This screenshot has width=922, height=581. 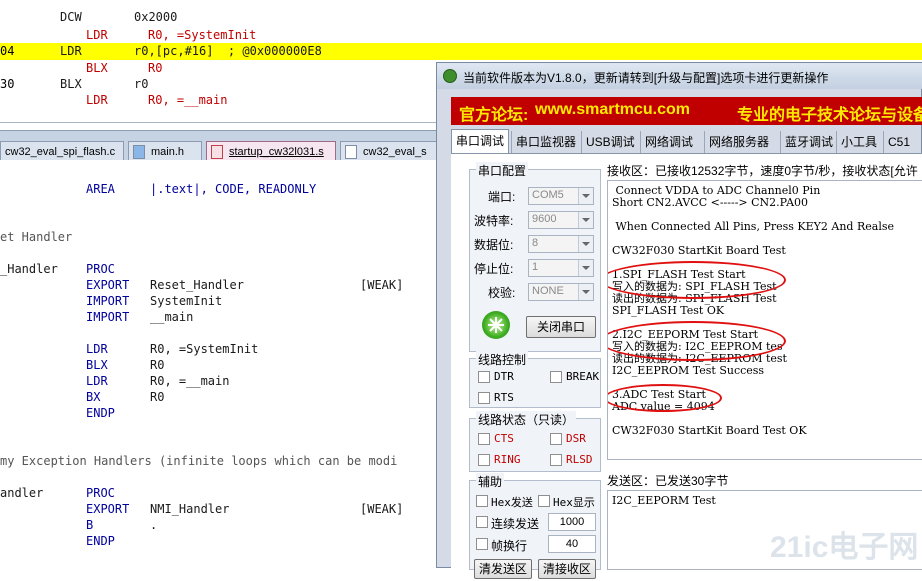 What do you see at coordinates (535, 441) in the screenshot?
I see `line-status-group: 线路状态（只读） CTS DSR RING RLSD` at bounding box center [535, 441].